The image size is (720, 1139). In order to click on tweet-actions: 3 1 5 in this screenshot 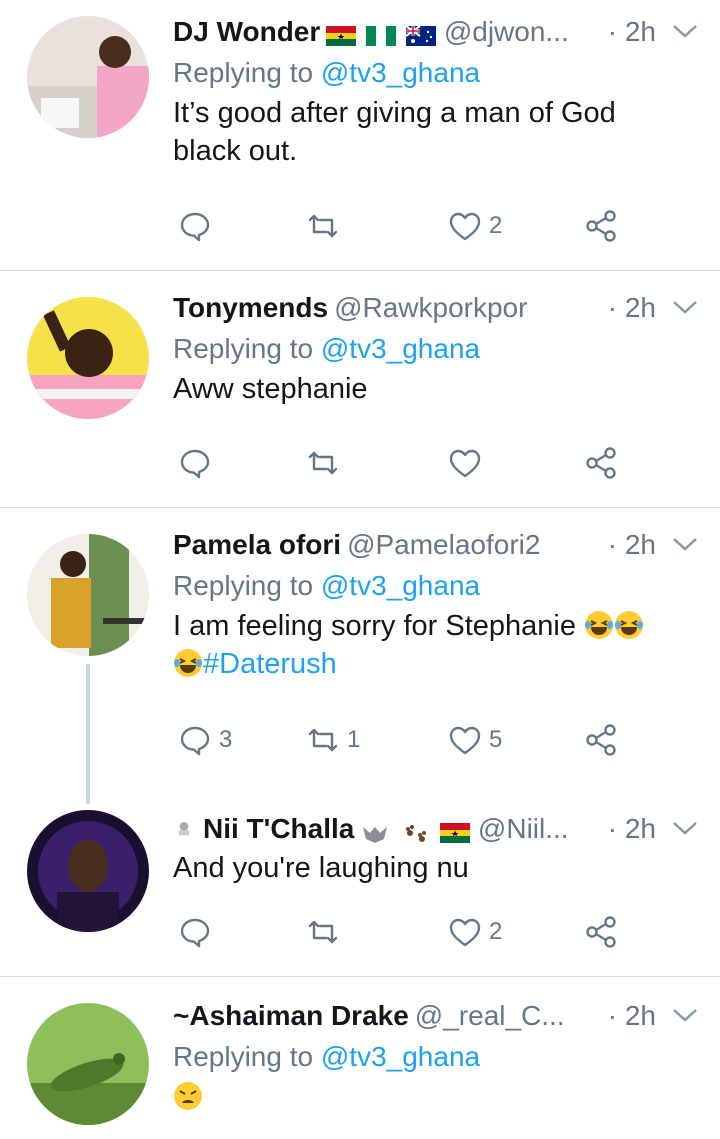, I will do `click(423, 740)`.